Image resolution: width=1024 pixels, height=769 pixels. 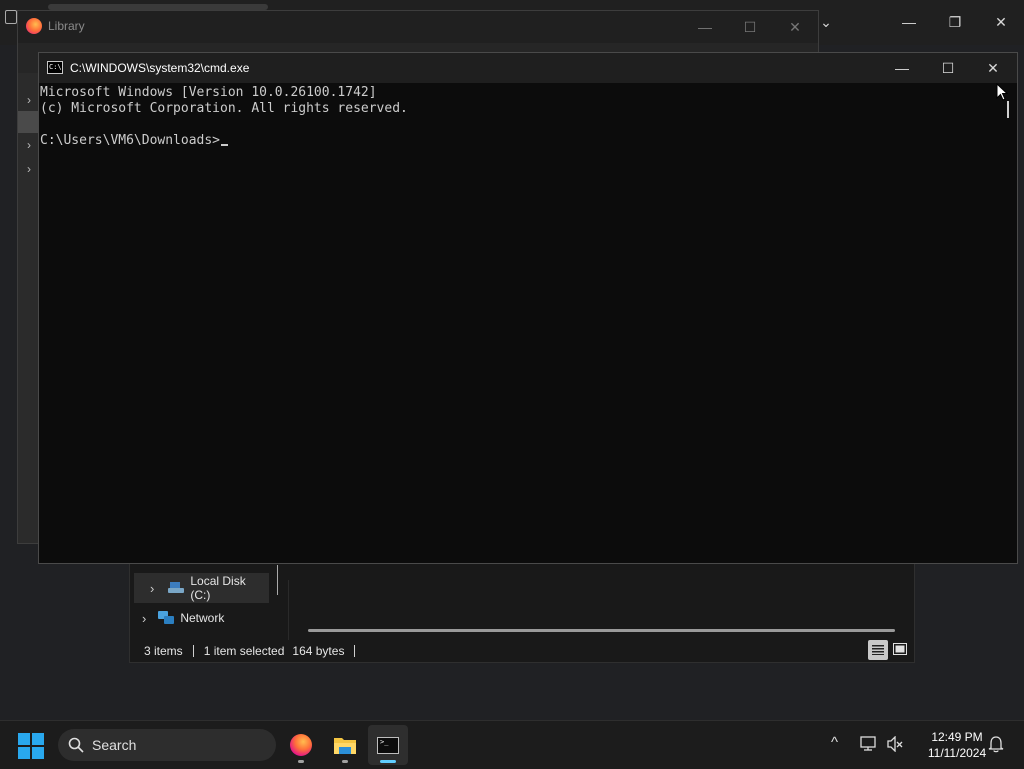 I want to click on taskbar: Search >_ ^ 12:49 PM 11/11/2024, so click(x=512, y=744).